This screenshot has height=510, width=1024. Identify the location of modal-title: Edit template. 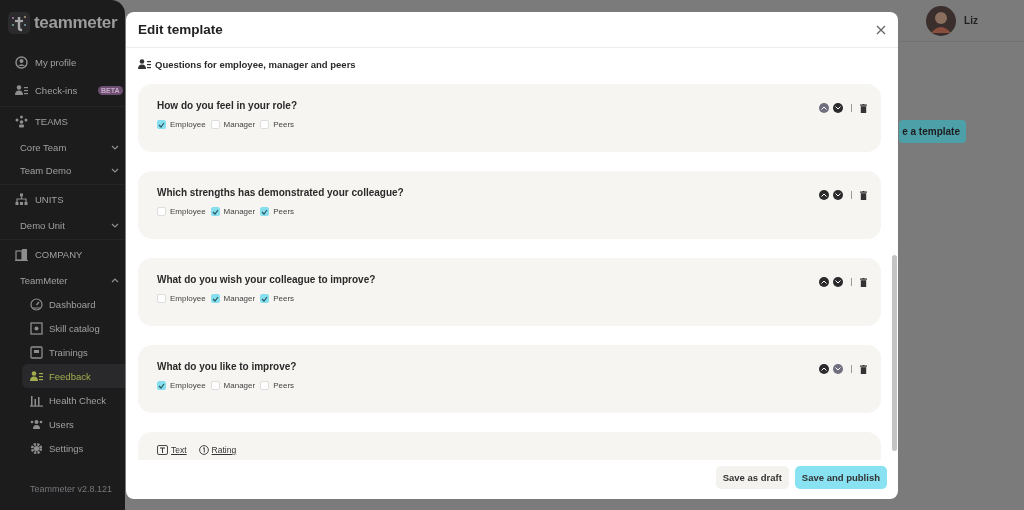
(180, 29).